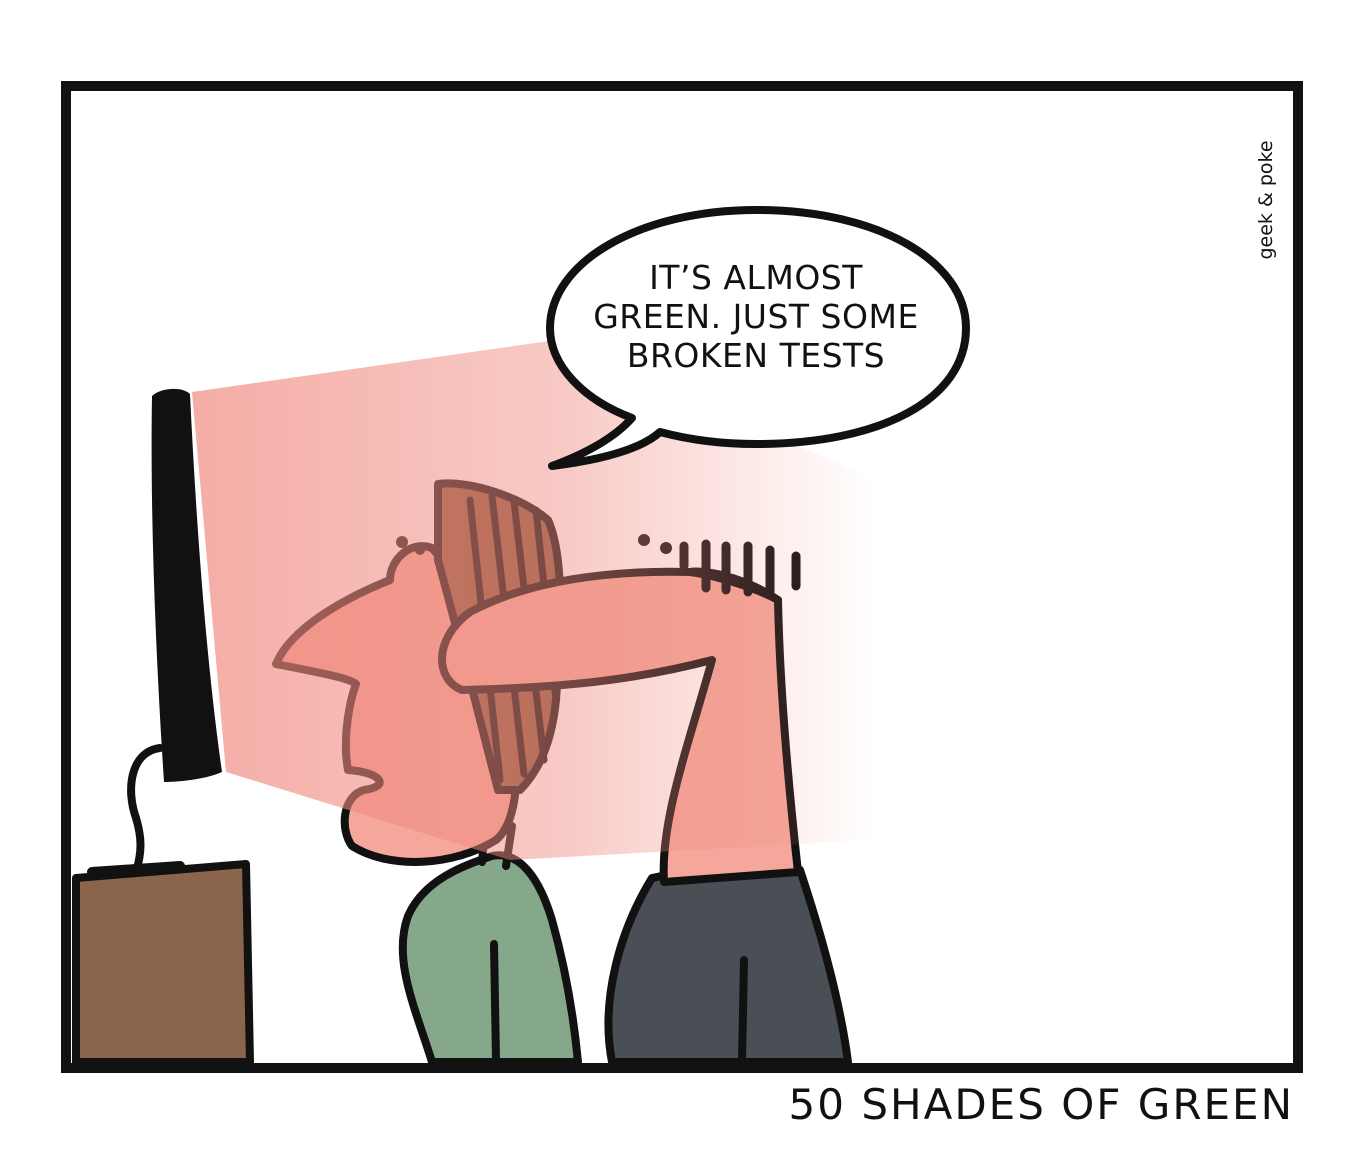 The height and width of the screenshot is (1174, 1360). What do you see at coordinates (756, 277) in the screenshot?
I see `speech-line-1: IT’S ALMOST` at bounding box center [756, 277].